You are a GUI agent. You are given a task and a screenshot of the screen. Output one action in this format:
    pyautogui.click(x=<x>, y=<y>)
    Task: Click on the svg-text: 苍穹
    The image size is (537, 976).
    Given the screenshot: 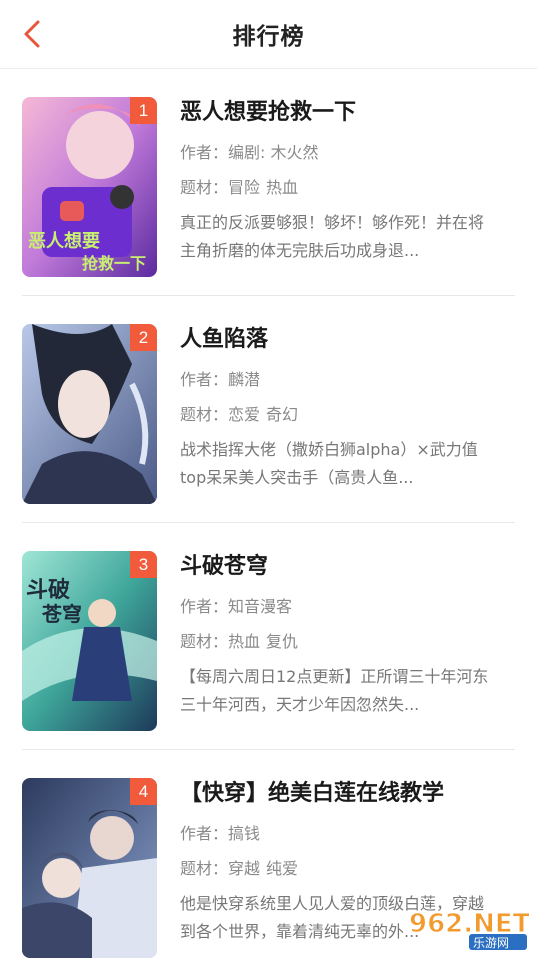 What is the action you would take?
    pyautogui.click(x=61, y=614)
    